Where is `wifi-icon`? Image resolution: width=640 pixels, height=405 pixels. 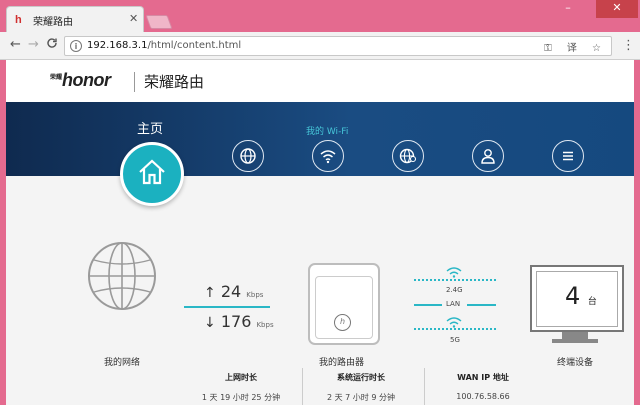 wifi-icon is located at coordinates (328, 157).